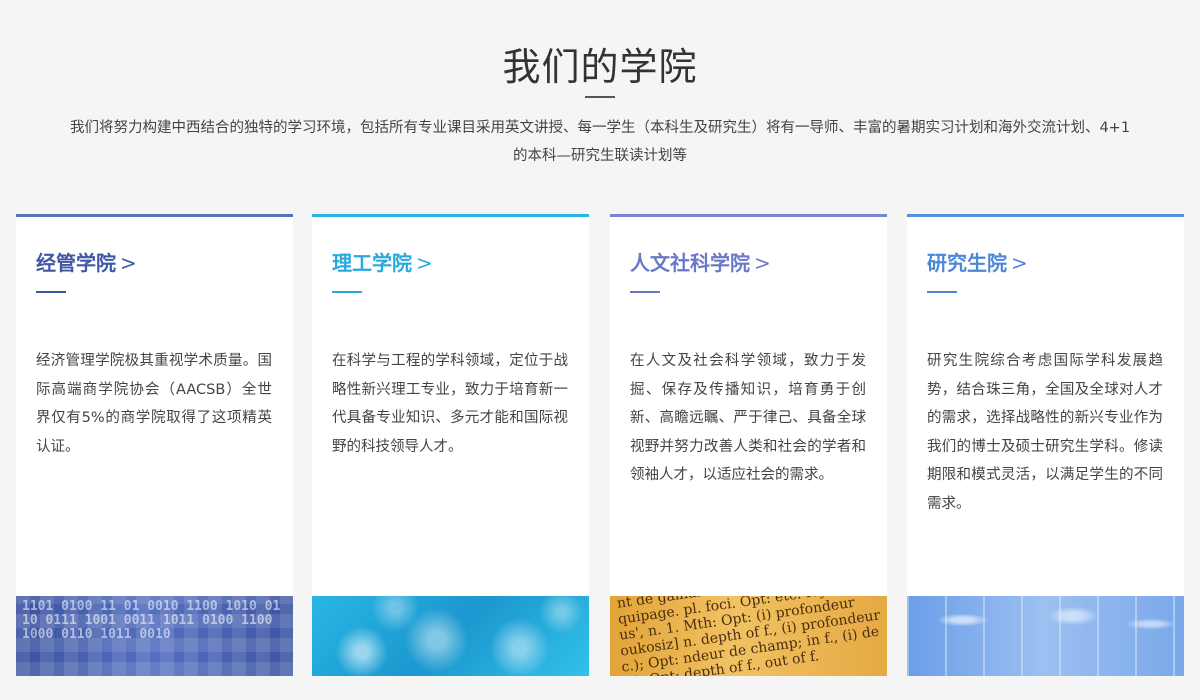 The width and height of the screenshot is (1200, 700). I want to click on college-link-graduate-school: 研究生院 >, so click(977, 261).